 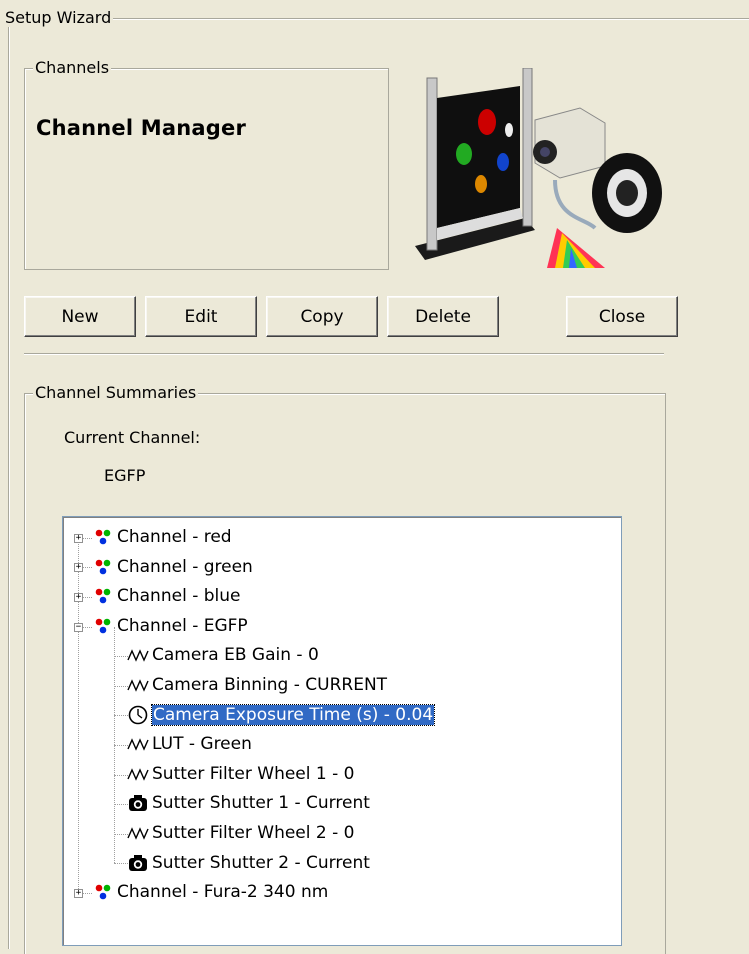 I want to click on tree-node-label: Channel - blue, so click(x=179, y=596).